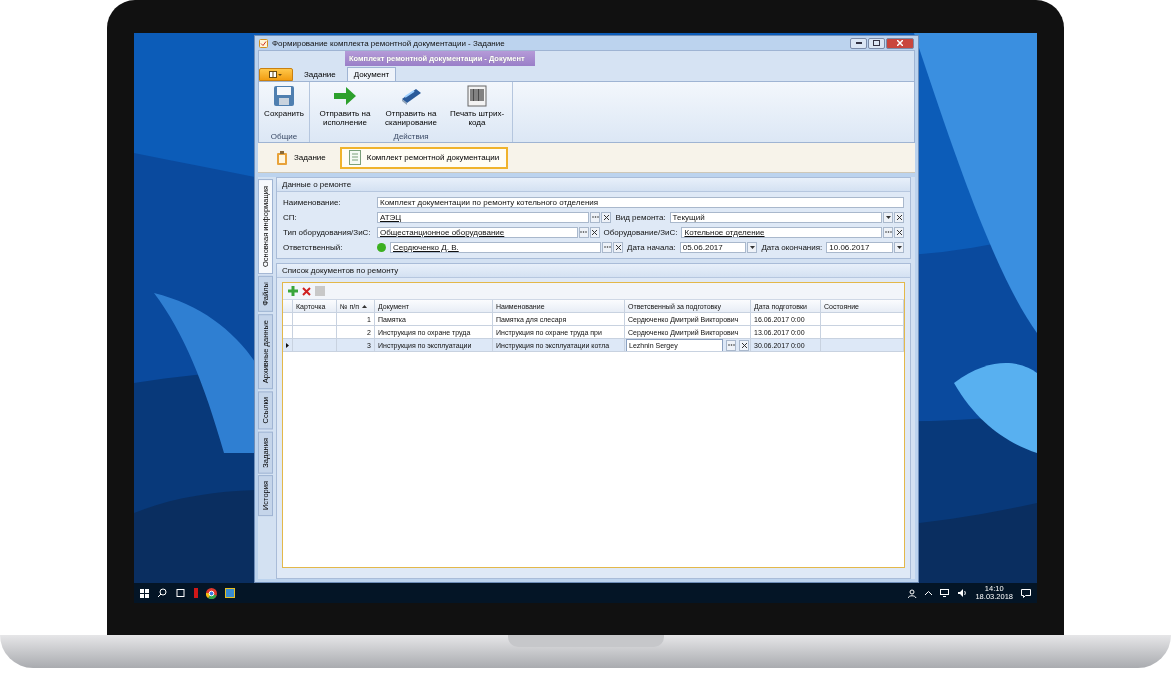 The width and height of the screenshot is (1171, 680). What do you see at coordinates (162, 593) in the screenshot?
I see `search-icon` at bounding box center [162, 593].